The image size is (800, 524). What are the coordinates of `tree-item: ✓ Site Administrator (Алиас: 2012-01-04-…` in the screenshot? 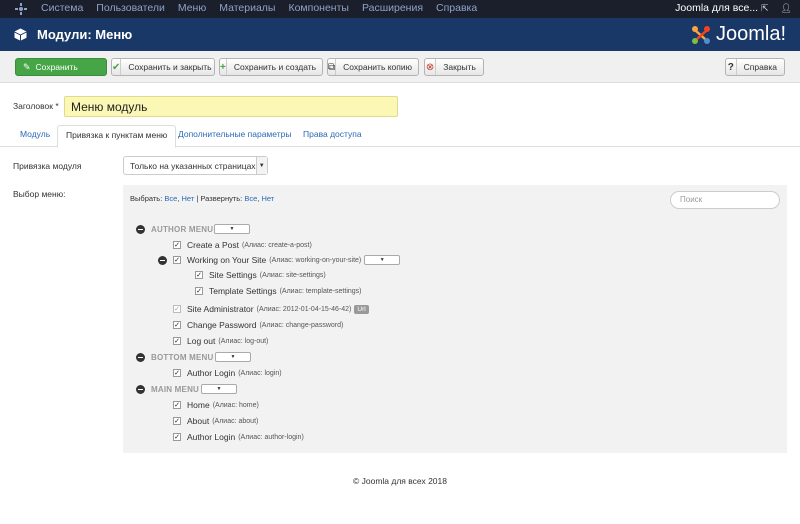 It's located at (271, 309).